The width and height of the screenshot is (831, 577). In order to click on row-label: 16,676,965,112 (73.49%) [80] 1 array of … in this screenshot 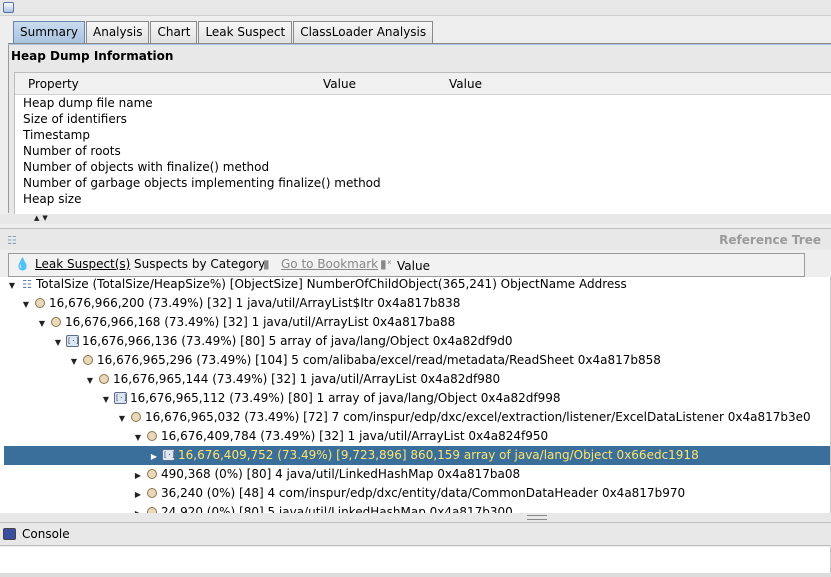, I will do `click(345, 398)`.